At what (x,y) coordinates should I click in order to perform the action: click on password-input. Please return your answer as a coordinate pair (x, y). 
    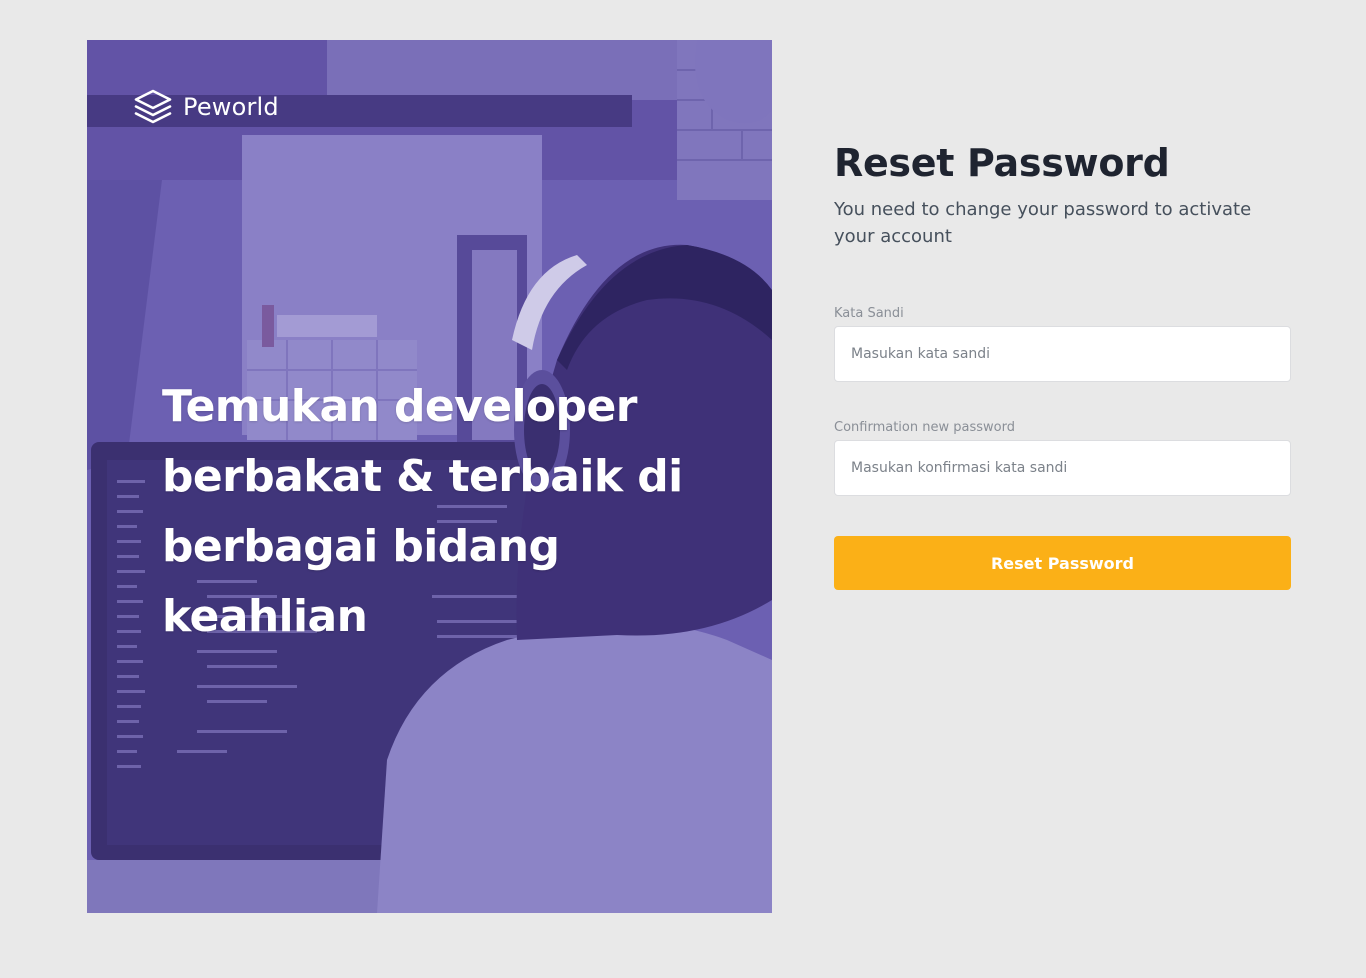
    Looking at the image, I should click on (1062, 354).